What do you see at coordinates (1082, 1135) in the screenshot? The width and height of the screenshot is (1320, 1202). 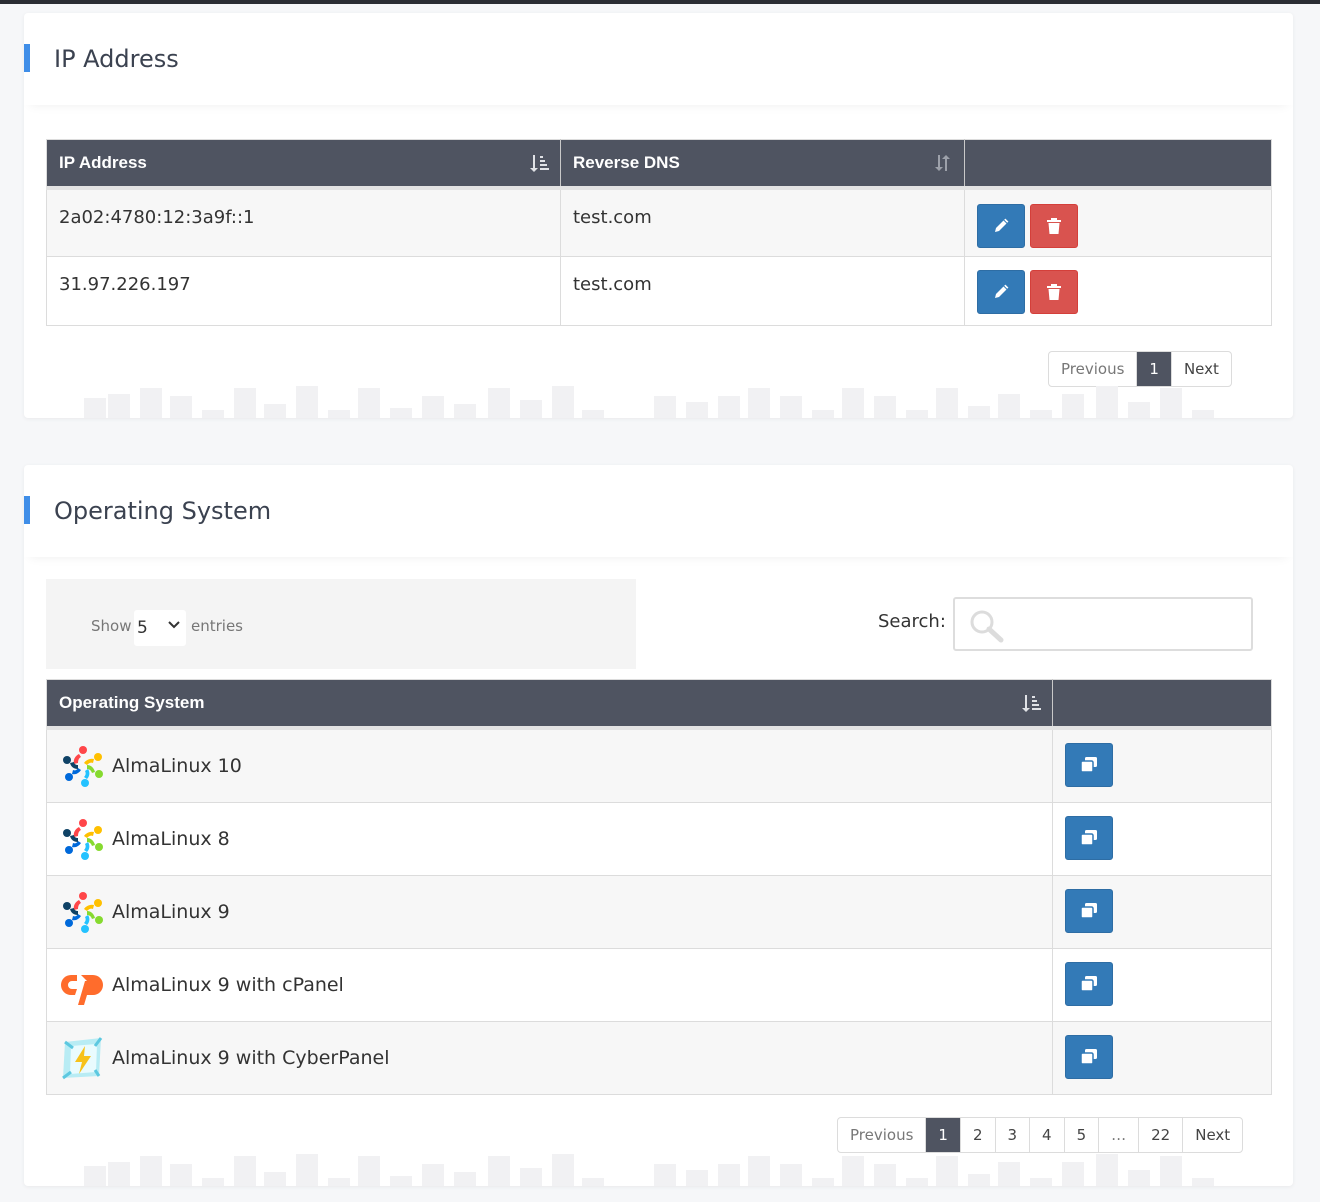 I see `page-button: 5` at bounding box center [1082, 1135].